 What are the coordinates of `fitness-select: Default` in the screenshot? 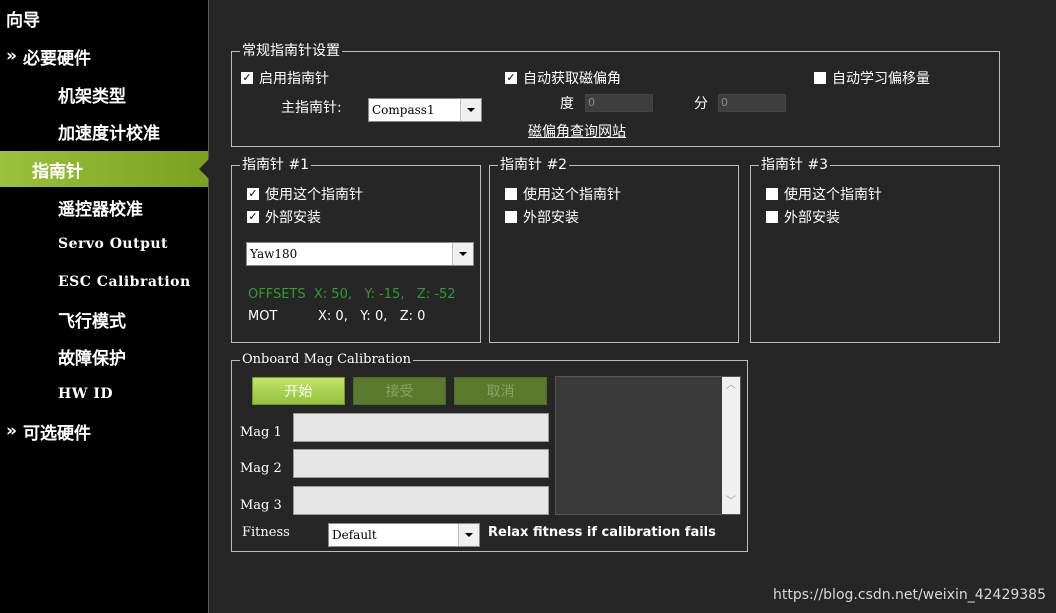 It's located at (404, 535).